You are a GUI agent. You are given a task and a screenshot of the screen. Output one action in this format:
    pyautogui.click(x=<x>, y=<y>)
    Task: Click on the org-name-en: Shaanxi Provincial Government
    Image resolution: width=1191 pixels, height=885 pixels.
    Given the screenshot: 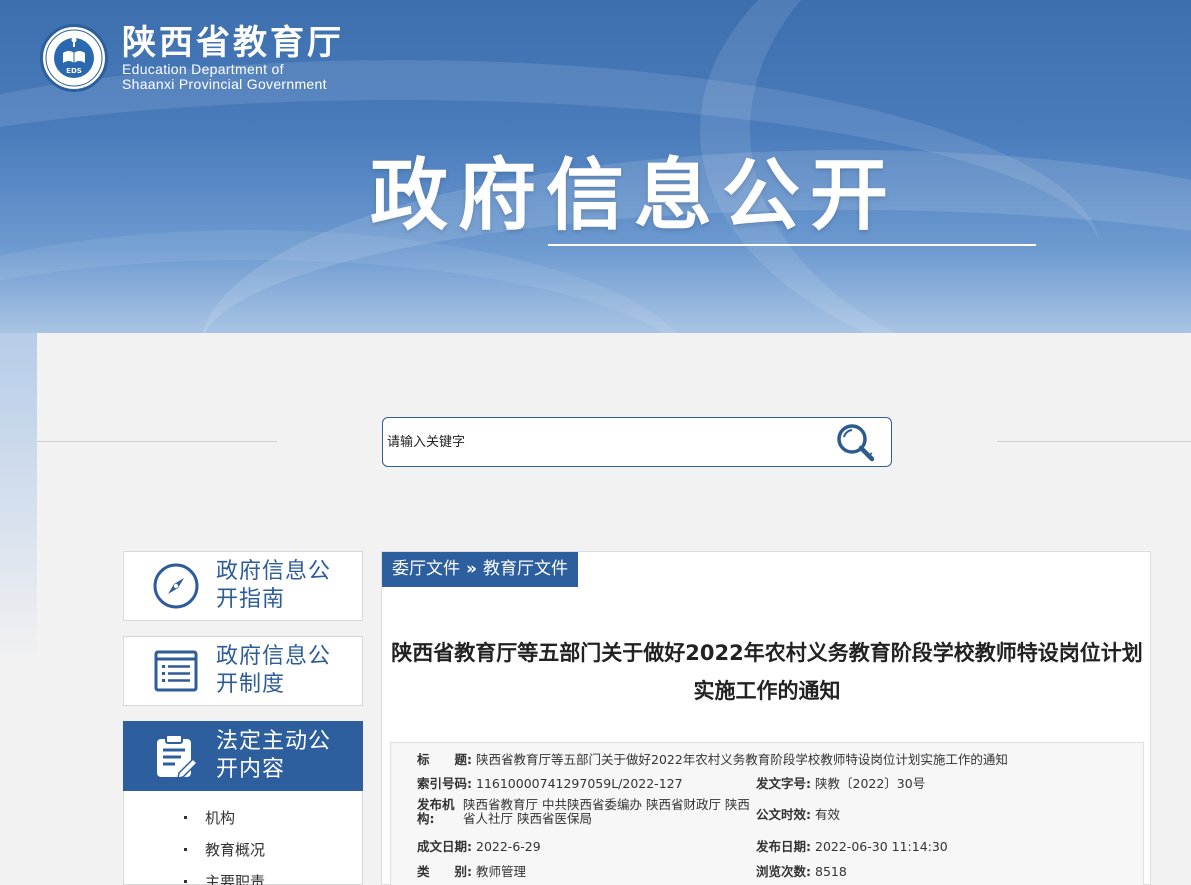 What is the action you would take?
    pyautogui.click(x=224, y=84)
    